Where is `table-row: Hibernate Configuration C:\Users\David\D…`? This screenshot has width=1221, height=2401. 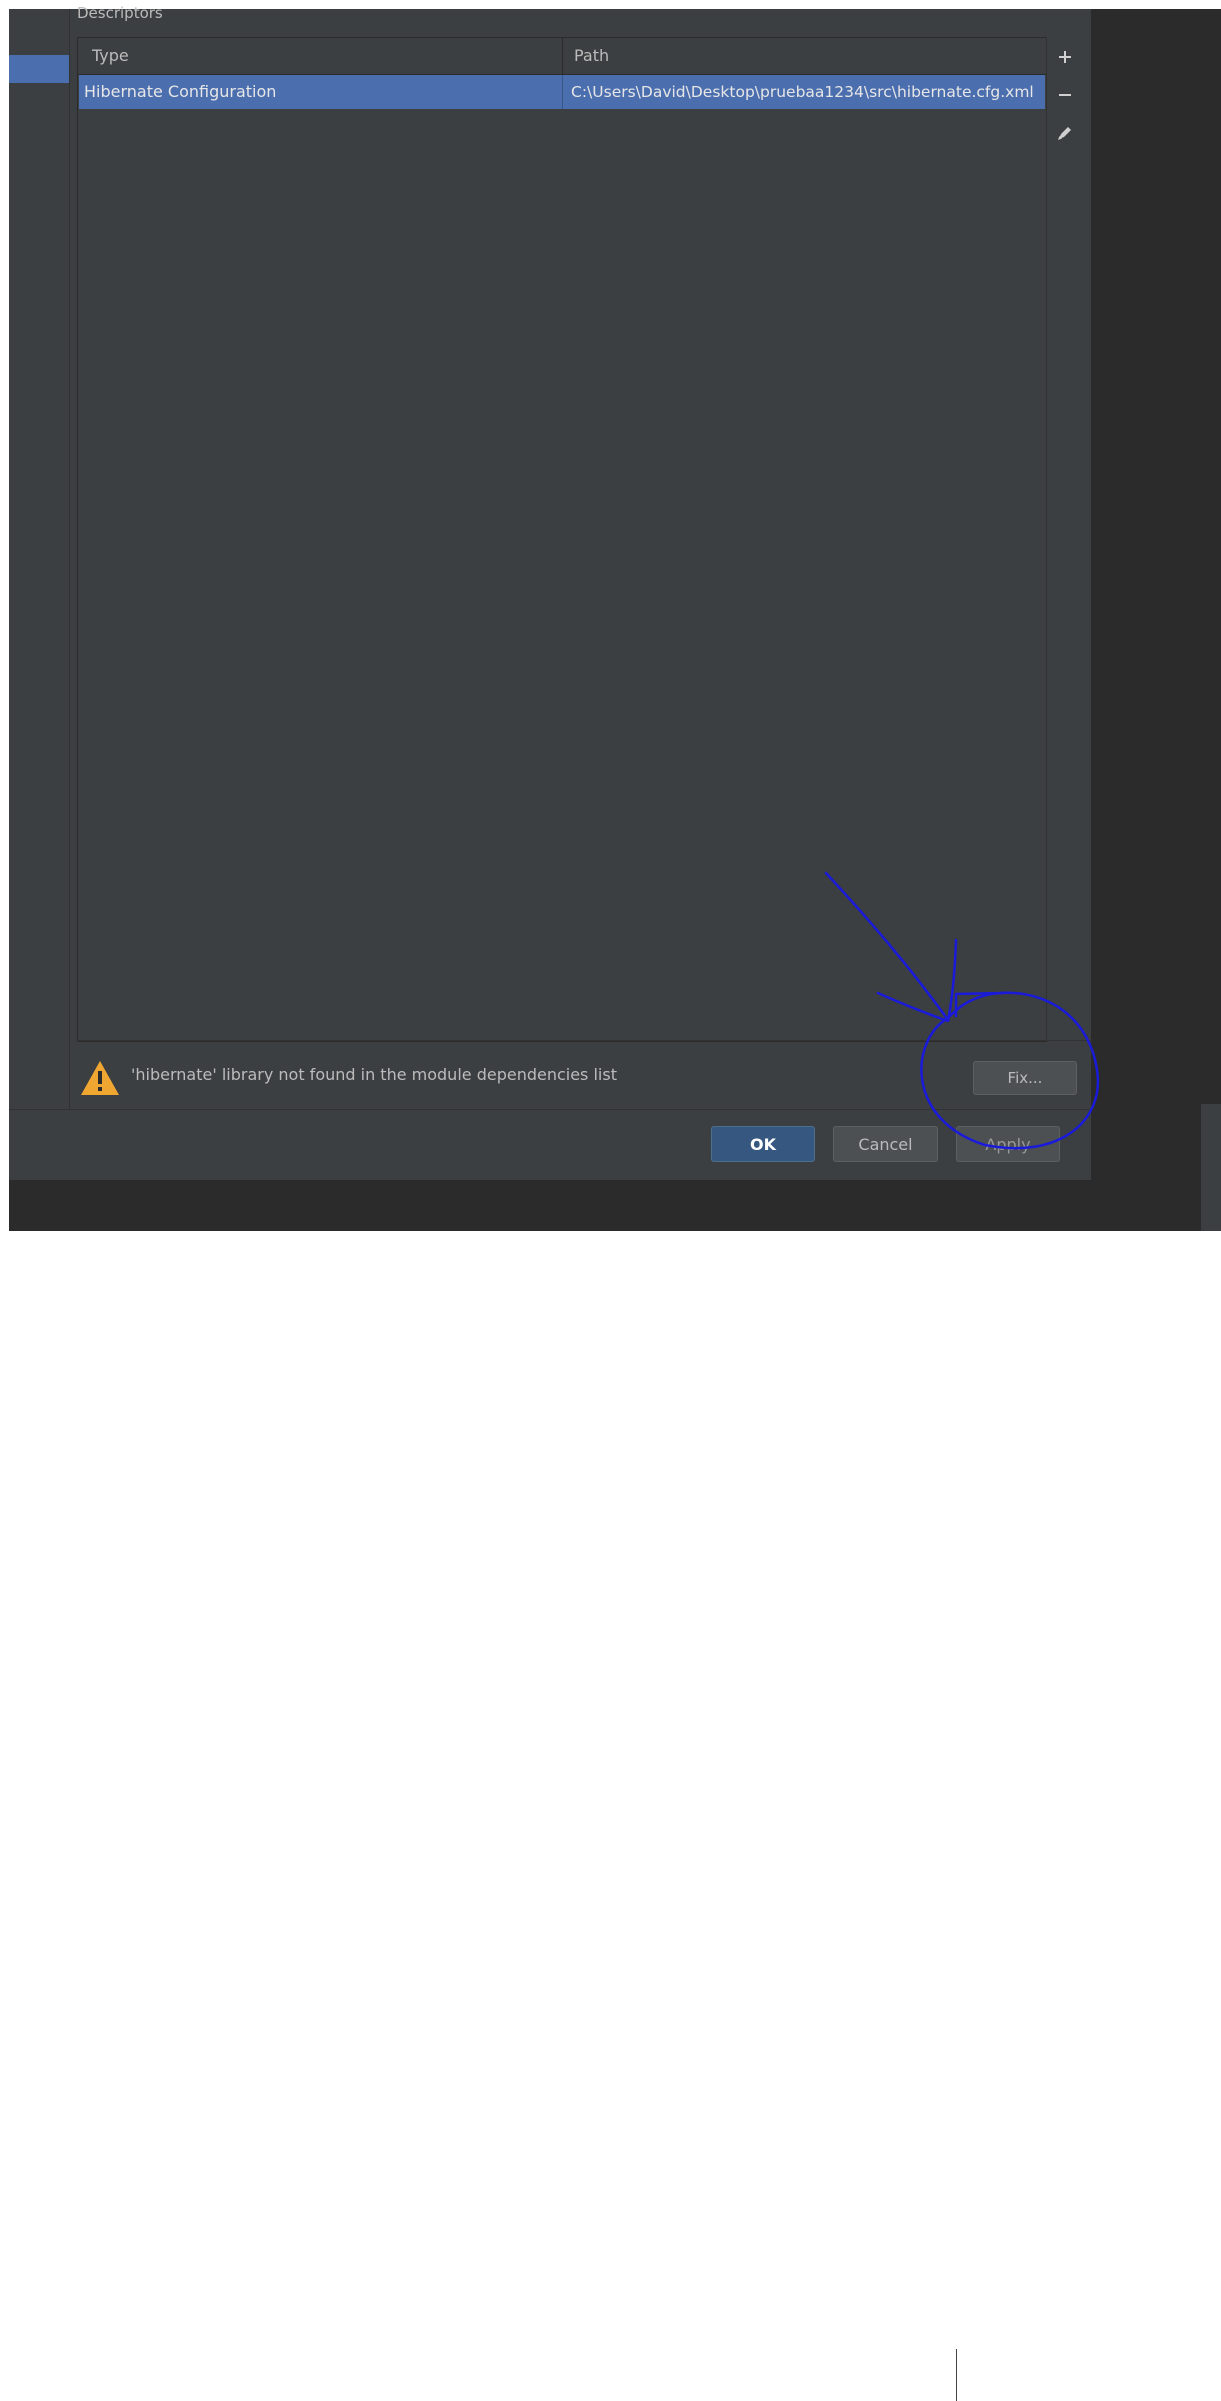 table-row: Hibernate Configuration C:\Users\David\D… is located at coordinates (562, 92).